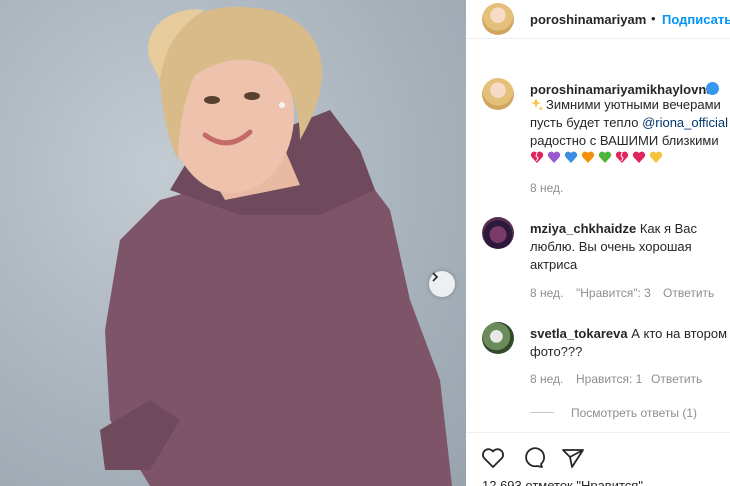 This screenshot has width=730, height=486. What do you see at coordinates (546, 188) in the screenshot?
I see `caption-time: 8 нед.` at bounding box center [546, 188].